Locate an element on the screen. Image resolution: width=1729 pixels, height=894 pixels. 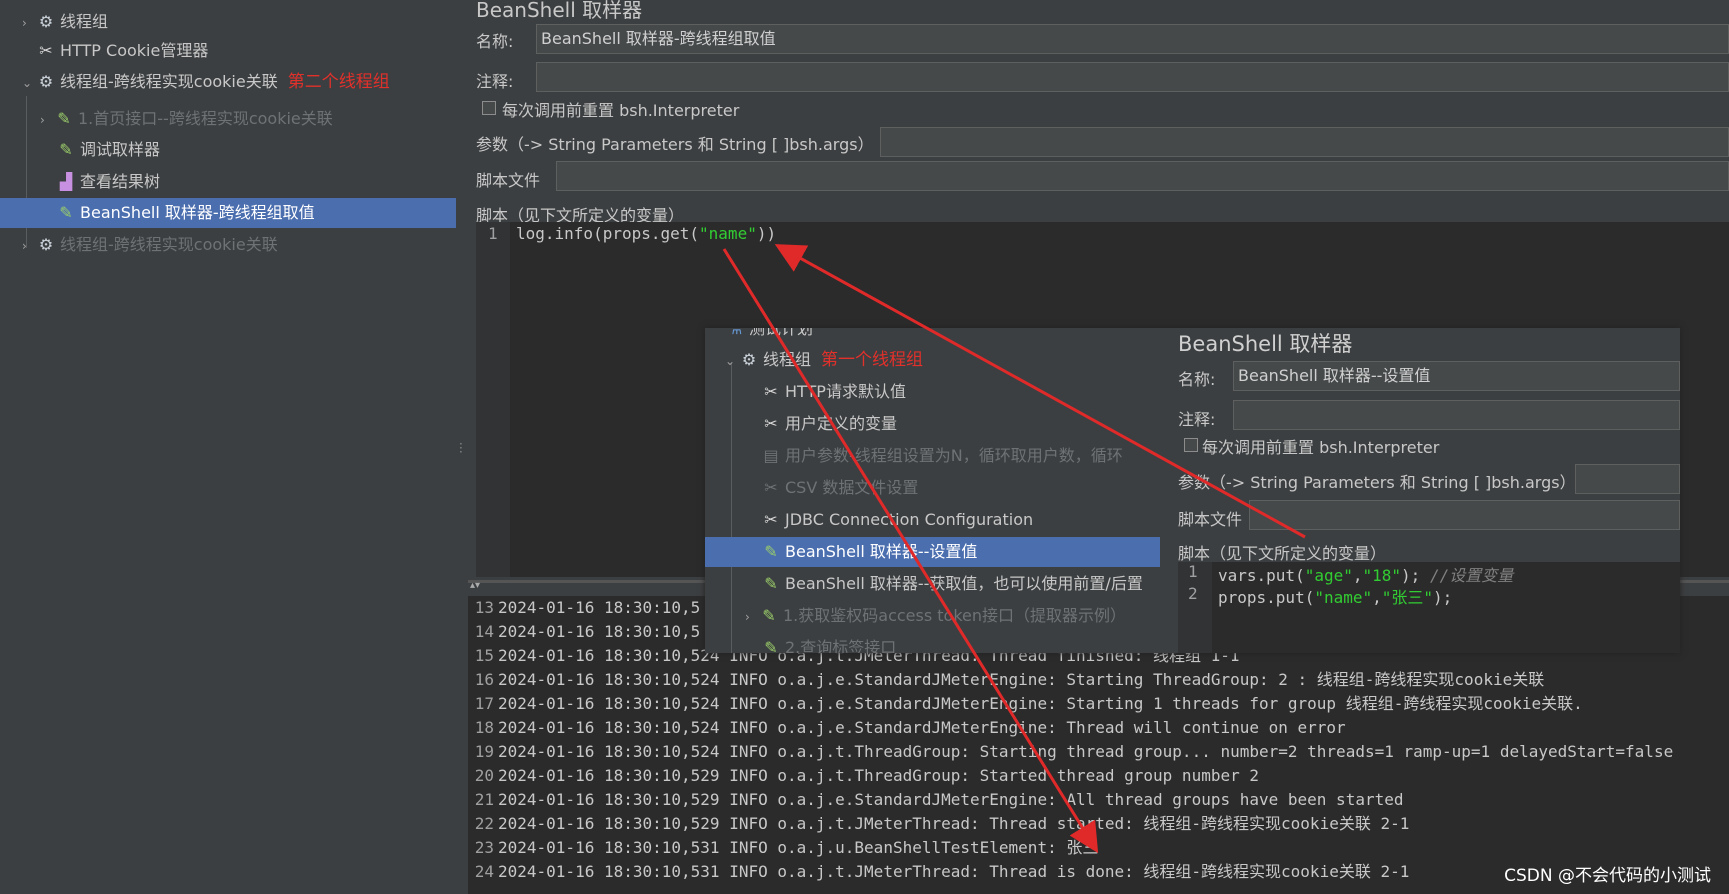
overlay-reset-checkbox is located at coordinates (1191, 445).